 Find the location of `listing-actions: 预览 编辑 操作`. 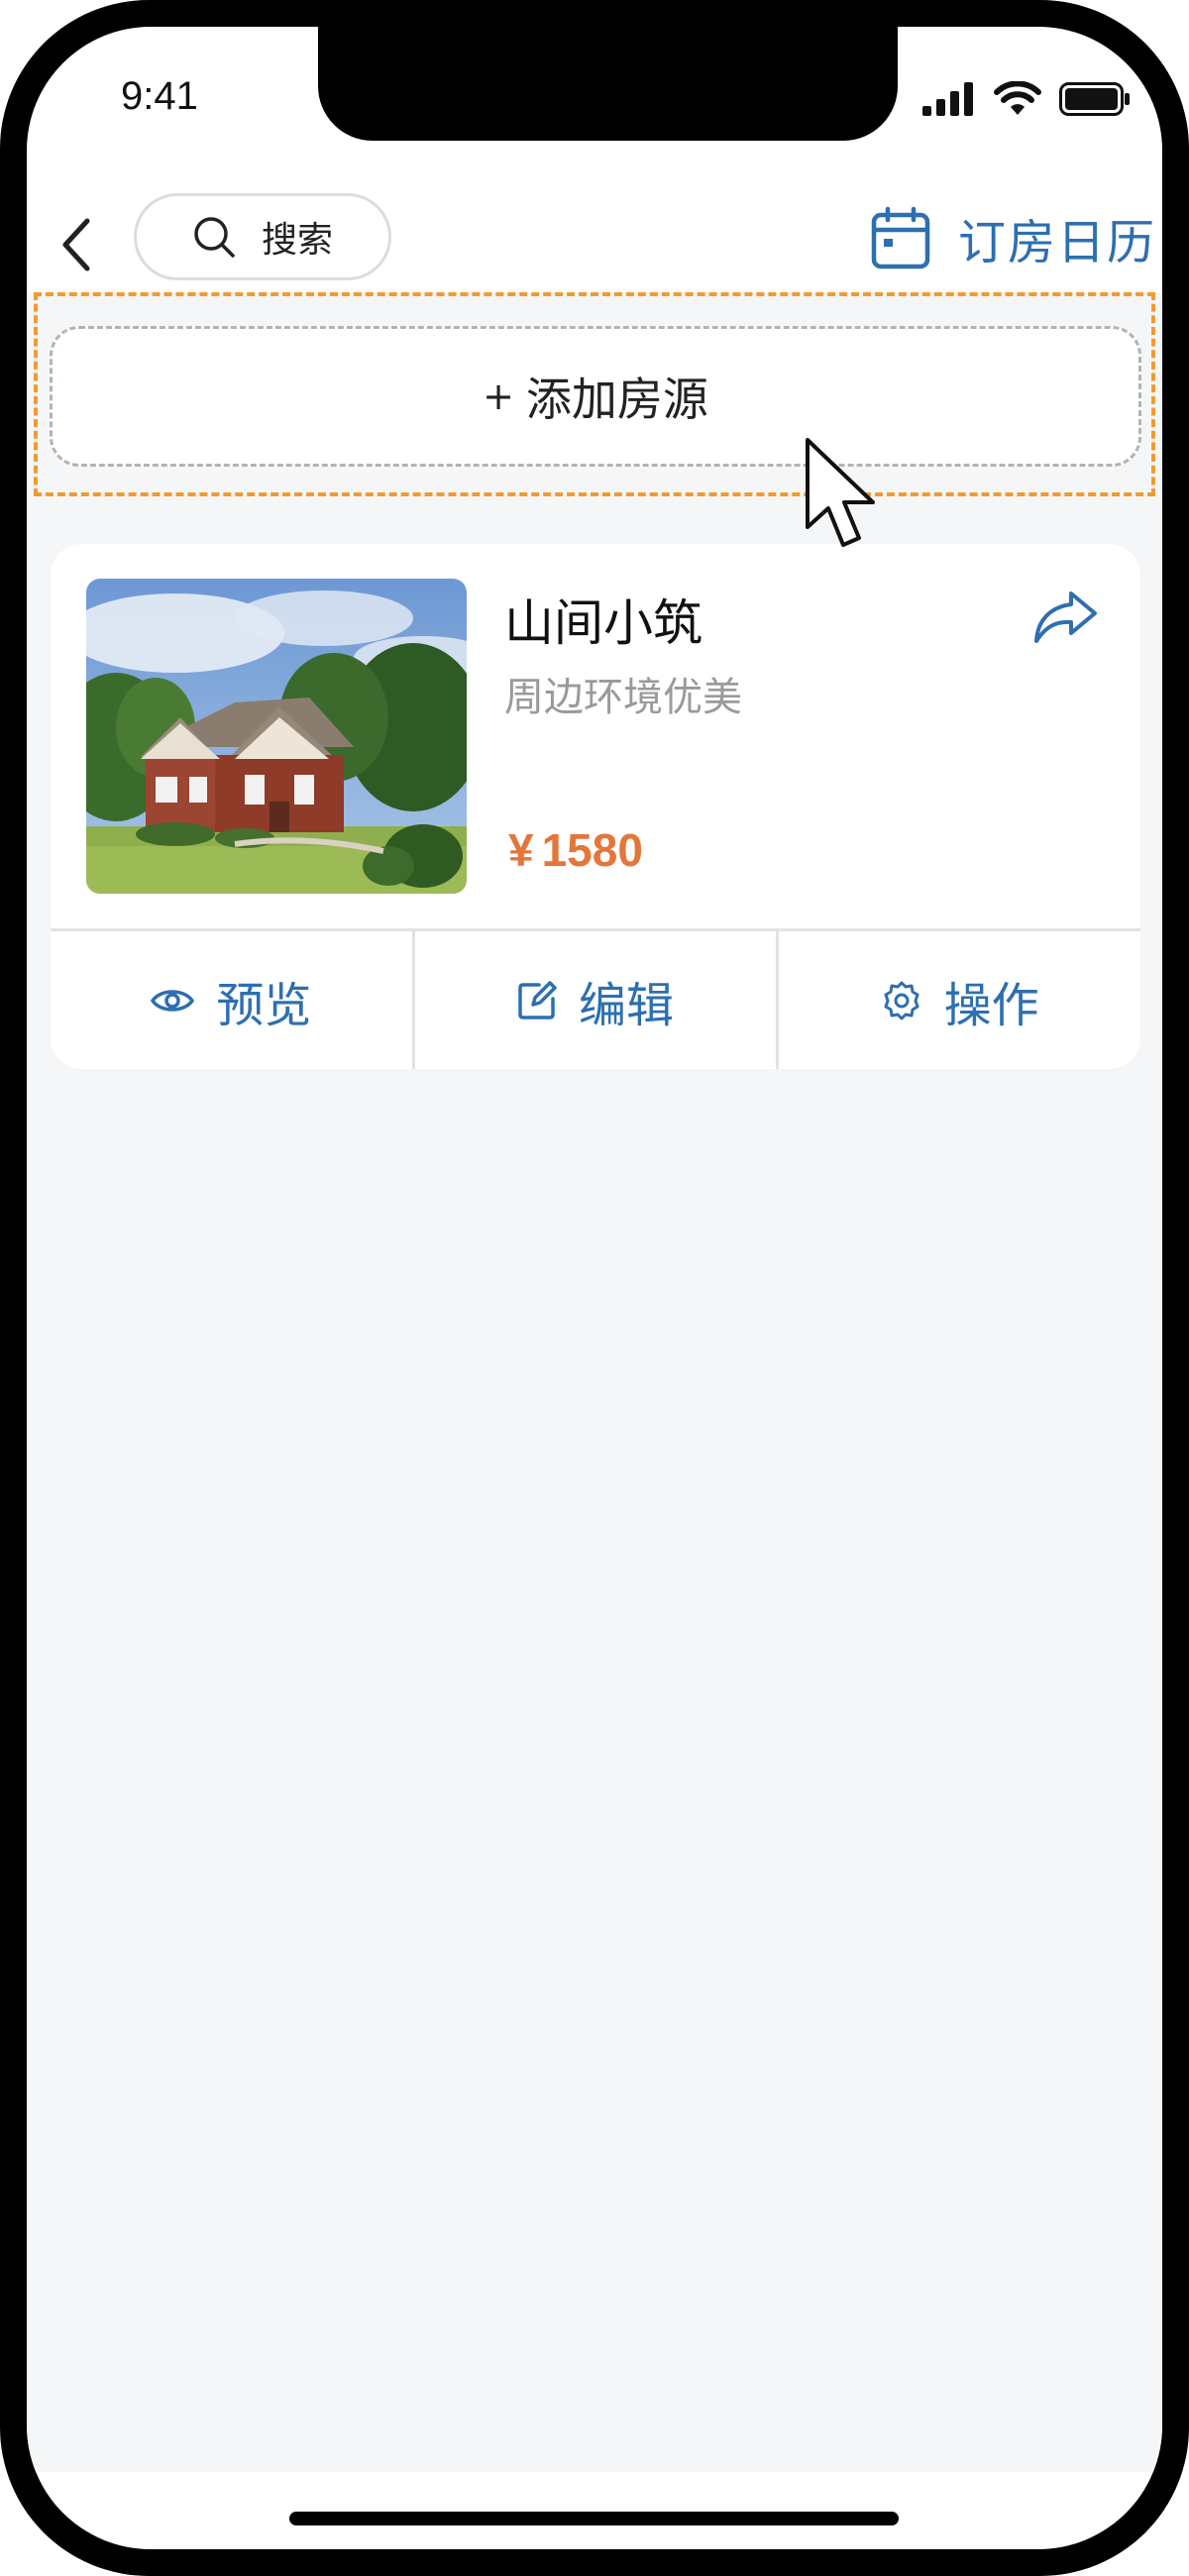

listing-actions: 预览 编辑 操作 is located at coordinates (595, 999).